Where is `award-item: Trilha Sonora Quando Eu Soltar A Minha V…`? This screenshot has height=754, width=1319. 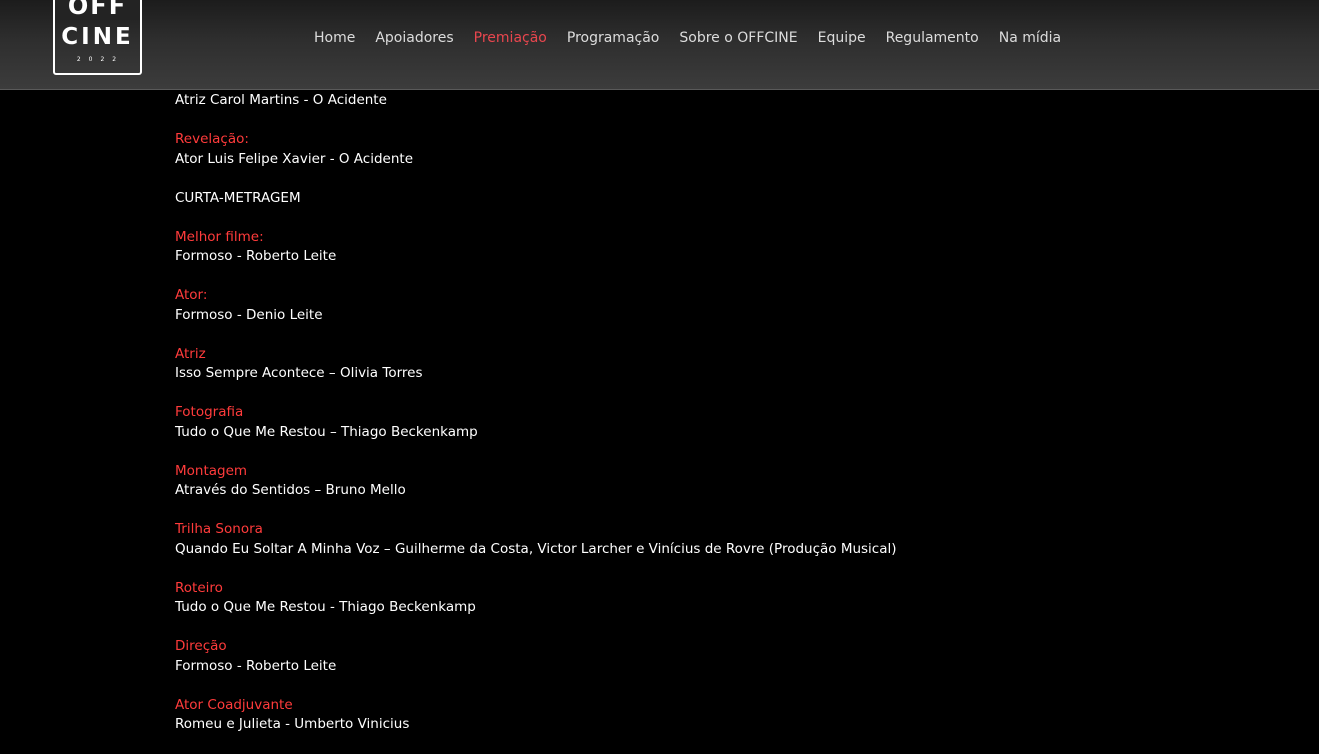
award-item: Trilha Sonora Quando Eu Soltar A Minha V… is located at coordinates (675, 539).